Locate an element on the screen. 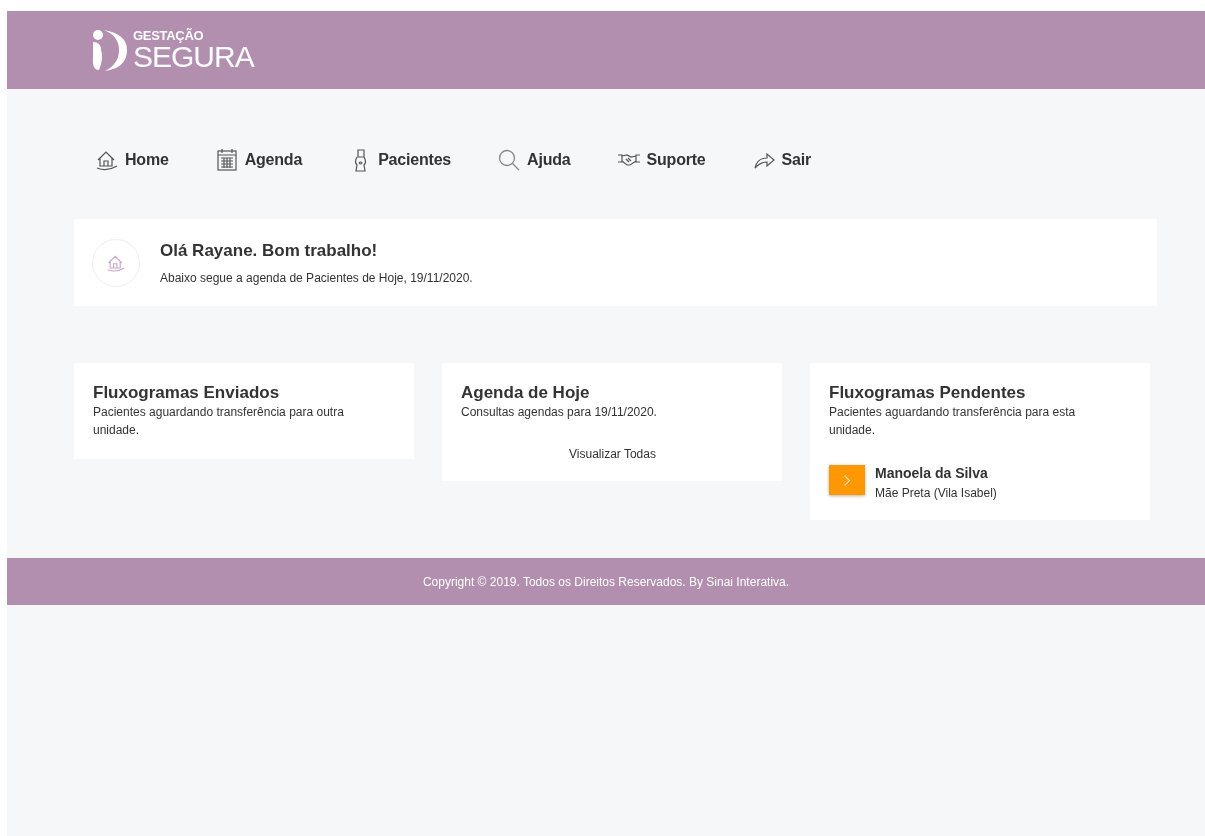  view-all-link: Visualizar Todas is located at coordinates (612, 454).